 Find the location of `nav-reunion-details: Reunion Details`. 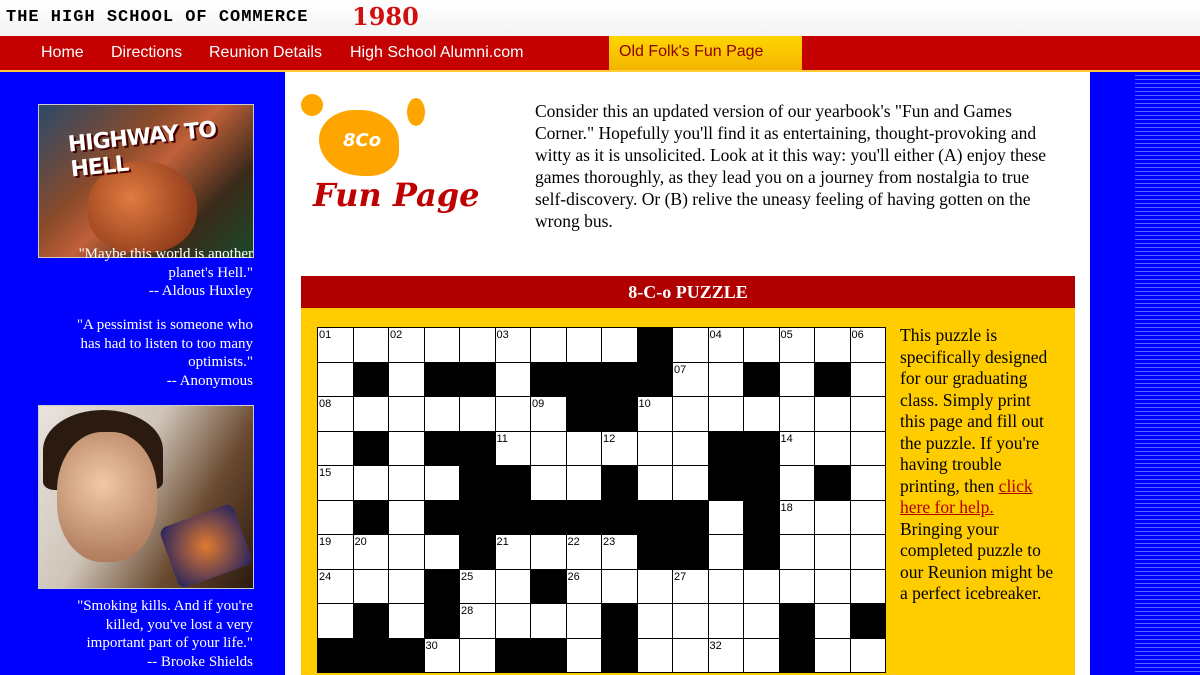

nav-reunion-details: Reunion Details is located at coordinates (265, 53).